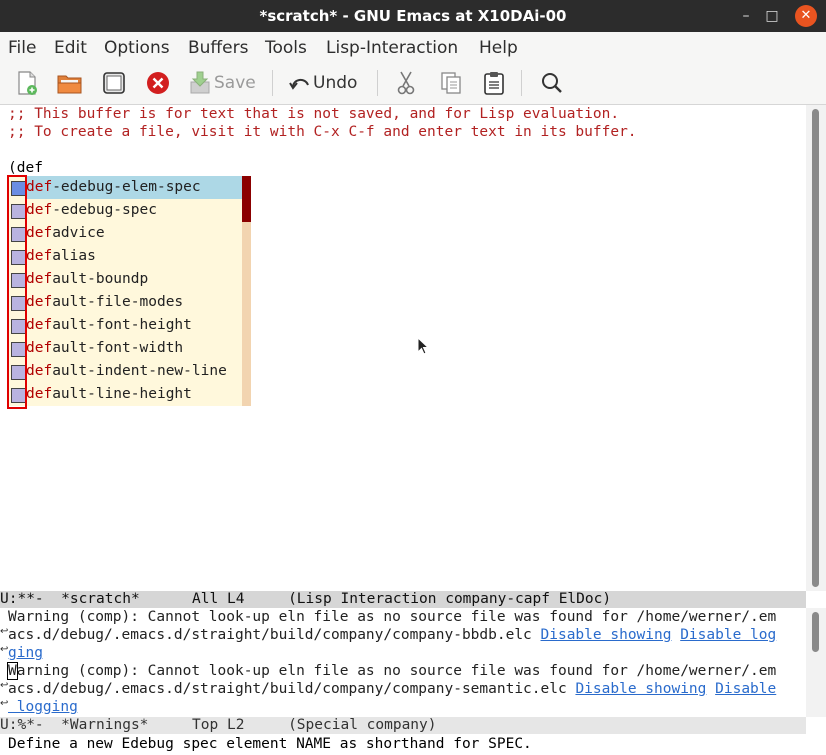 This screenshot has width=826, height=755. I want to click on undo-label: Undo, so click(335, 83).